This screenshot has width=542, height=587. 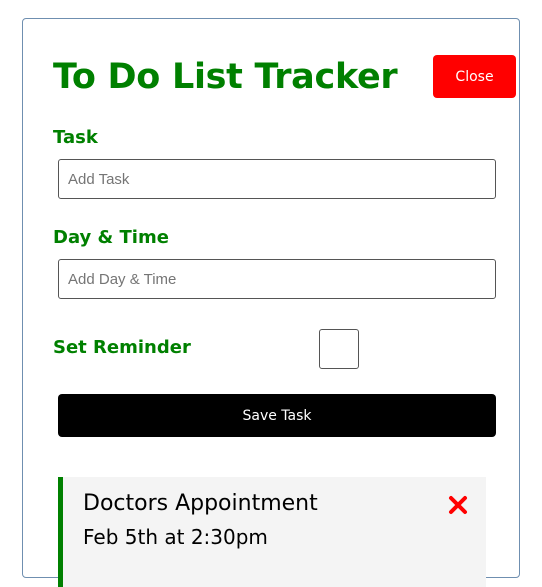 I want to click on close-x-icon, so click(x=458, y=505).